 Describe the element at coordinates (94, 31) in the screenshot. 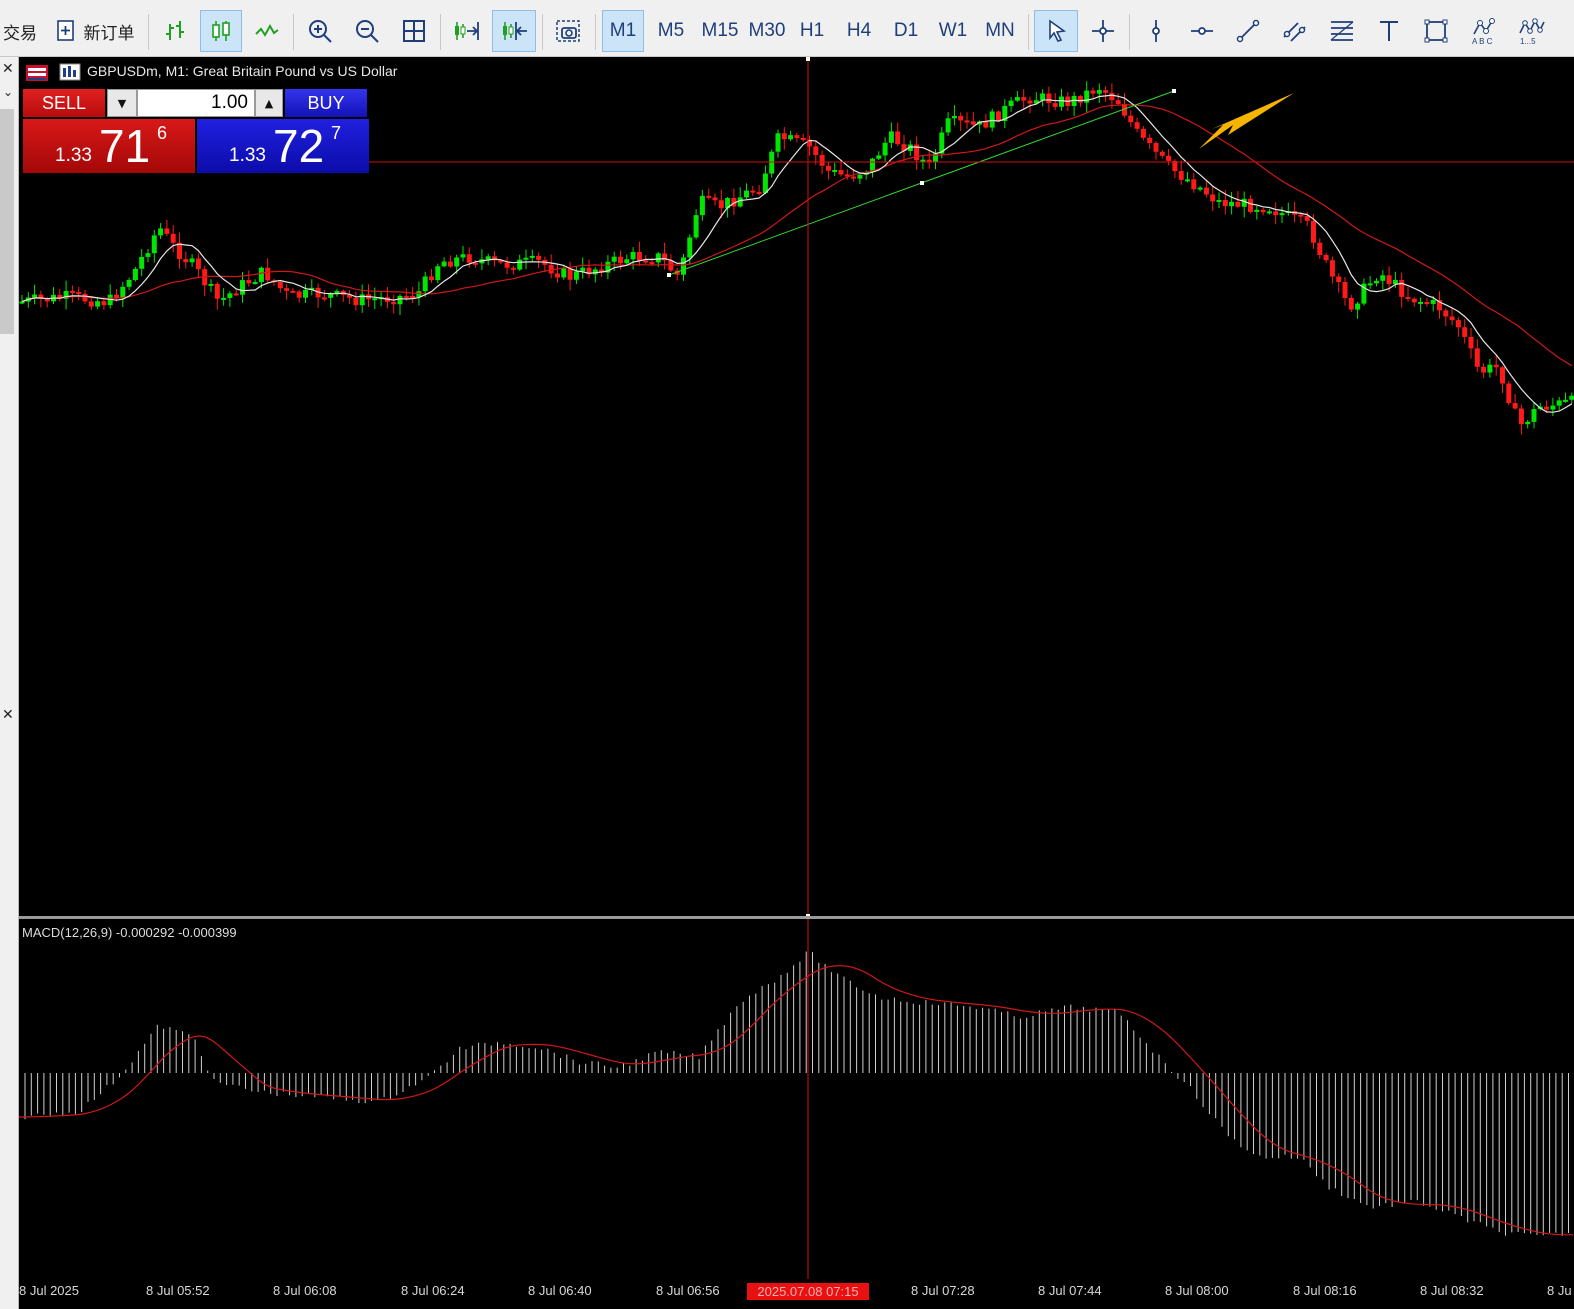

I see `new-order-button: 新订单` at that location.